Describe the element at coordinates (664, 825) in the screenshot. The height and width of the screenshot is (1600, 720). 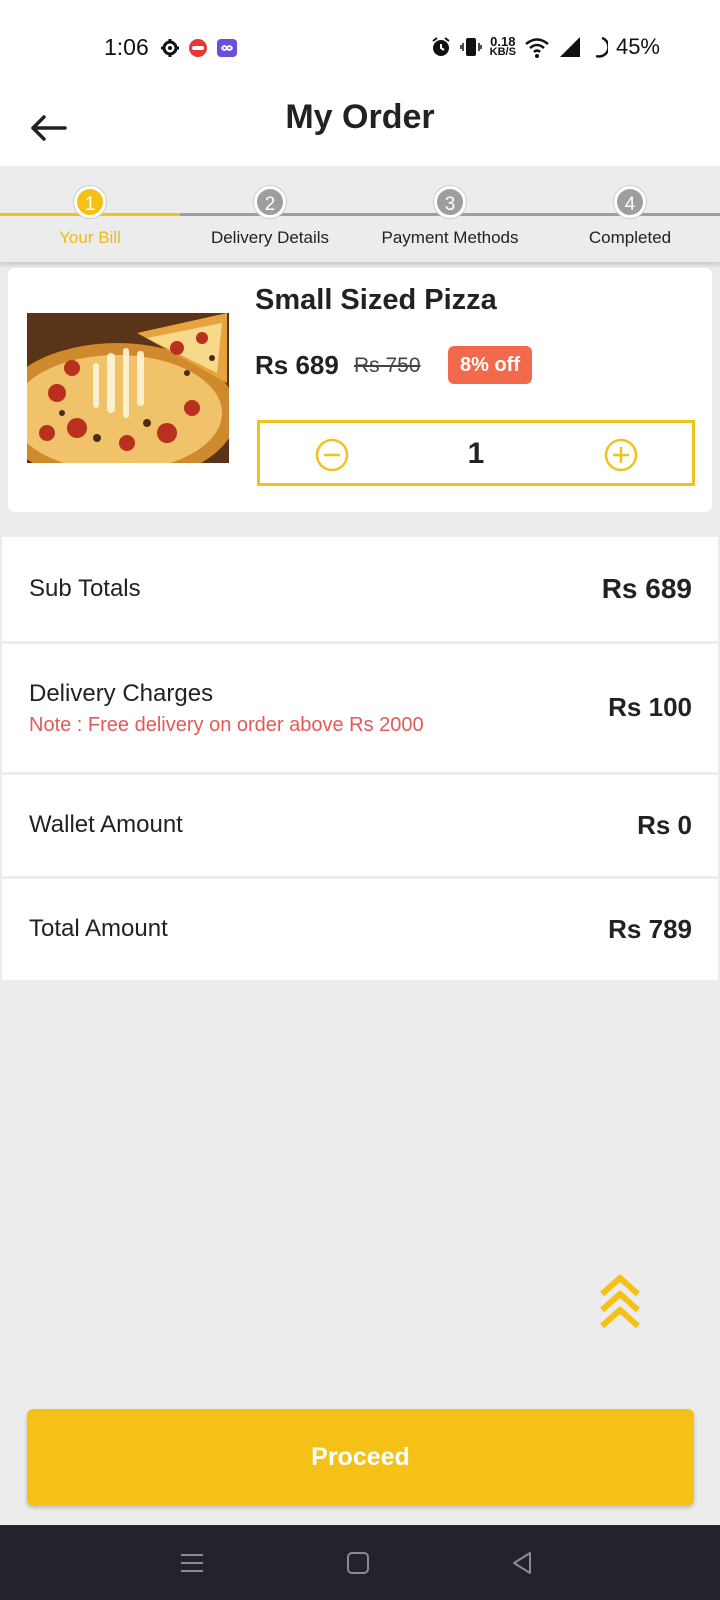
I see `wallet-amount-value: Rs 0` at that location.